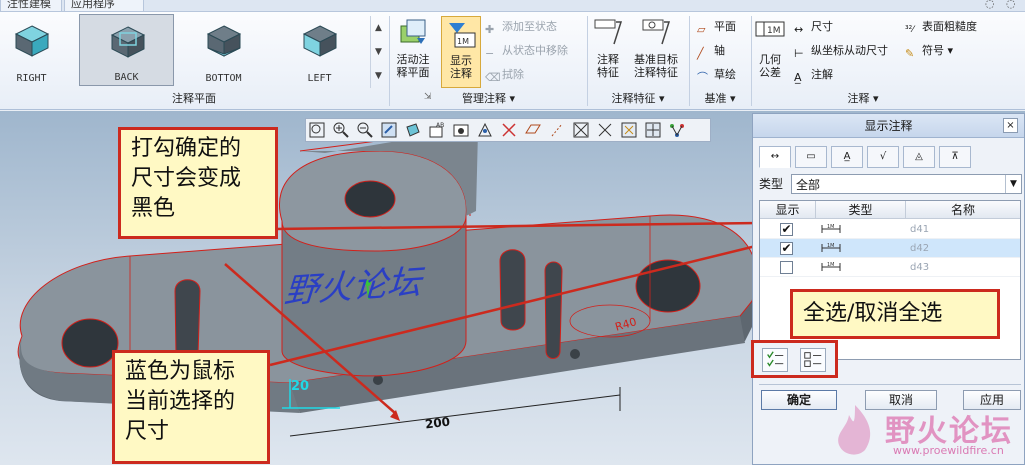 This screenshot has width=1025, height=465. What do you see at coordinates (638, 99) in the screenshot?
I see `group-label-annotation-feature: 注释特征 ▾` at bounding box center [638, 99].